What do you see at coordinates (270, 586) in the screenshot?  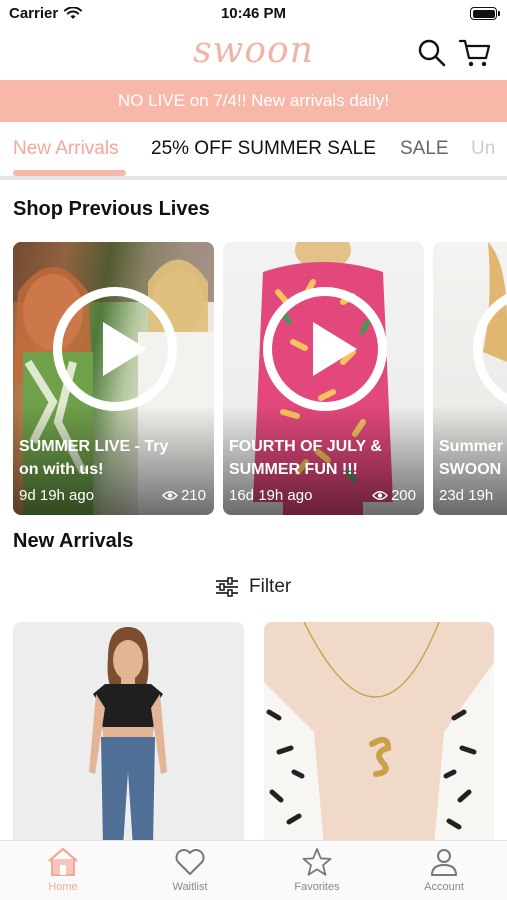 I see `filter-label: Filter` at bounding box center [270, 586].